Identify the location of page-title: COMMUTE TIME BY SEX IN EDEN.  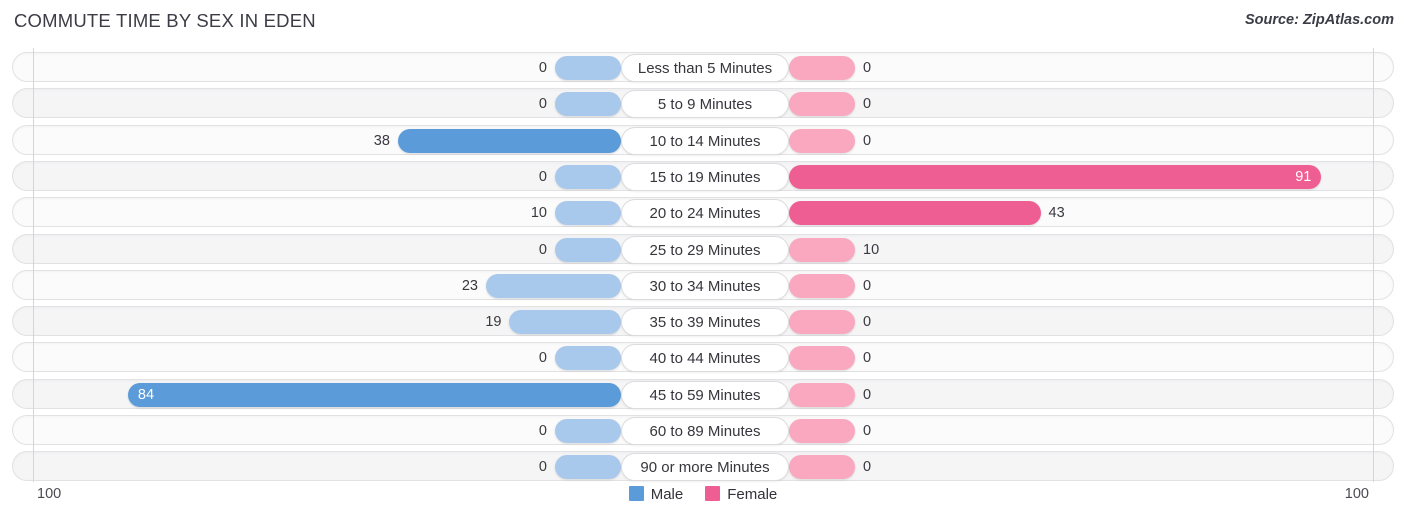
(165, 20).